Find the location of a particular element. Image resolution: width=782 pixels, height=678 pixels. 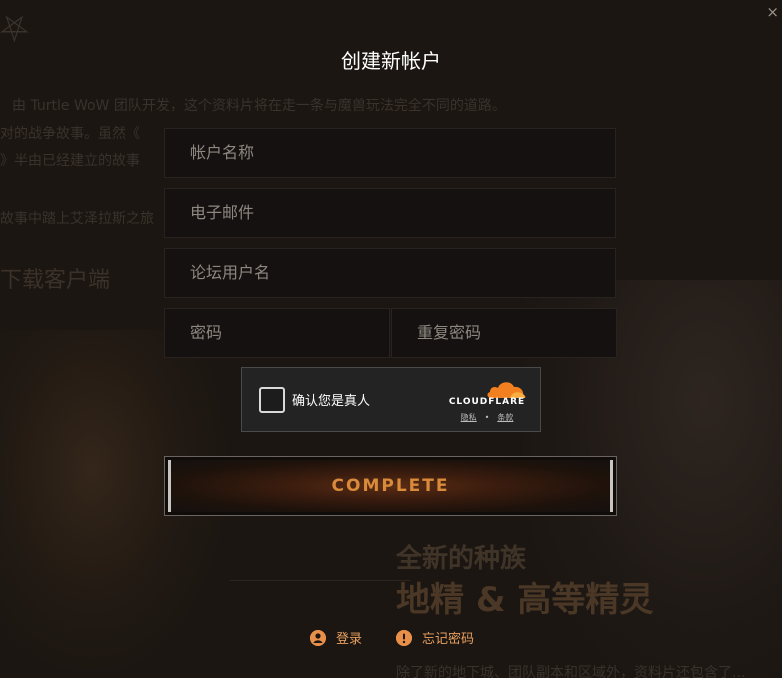

background-text: 》半由已经建立的故事 is located at coordinates (70, 161).